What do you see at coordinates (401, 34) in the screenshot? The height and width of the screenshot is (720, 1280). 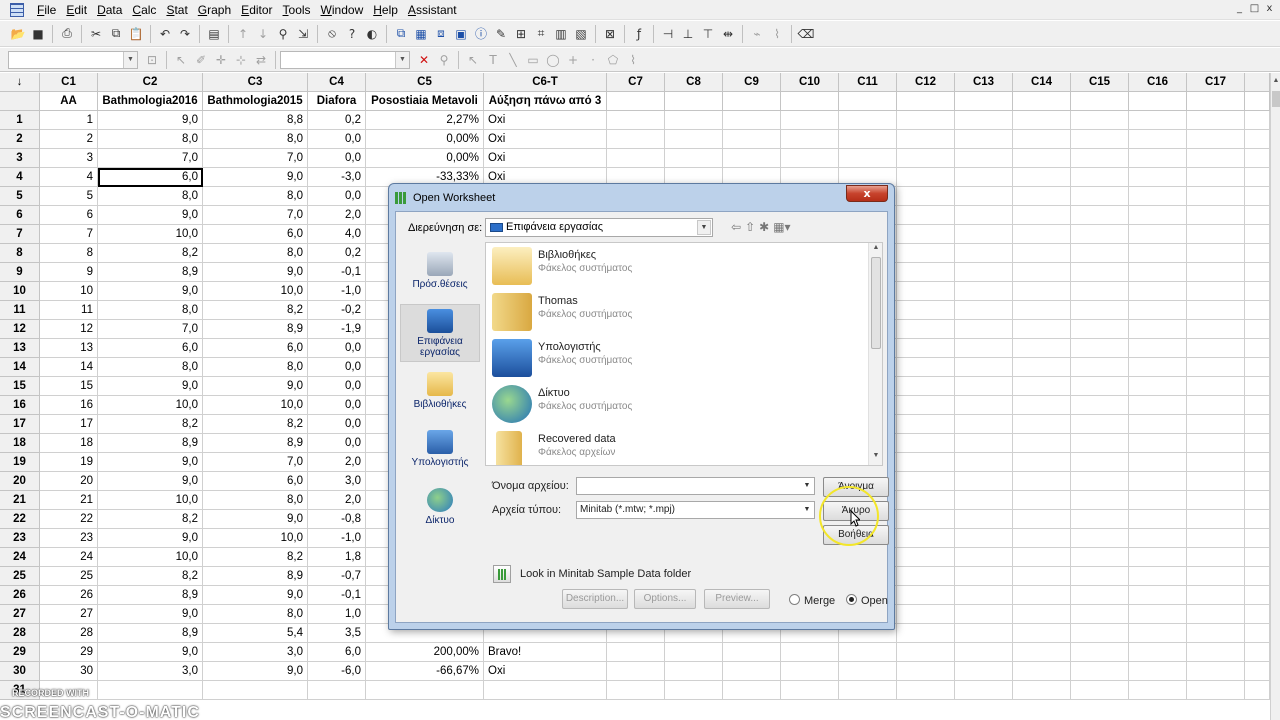 I see `session-window-icon: ⧉` at bounding box center [401, 34].